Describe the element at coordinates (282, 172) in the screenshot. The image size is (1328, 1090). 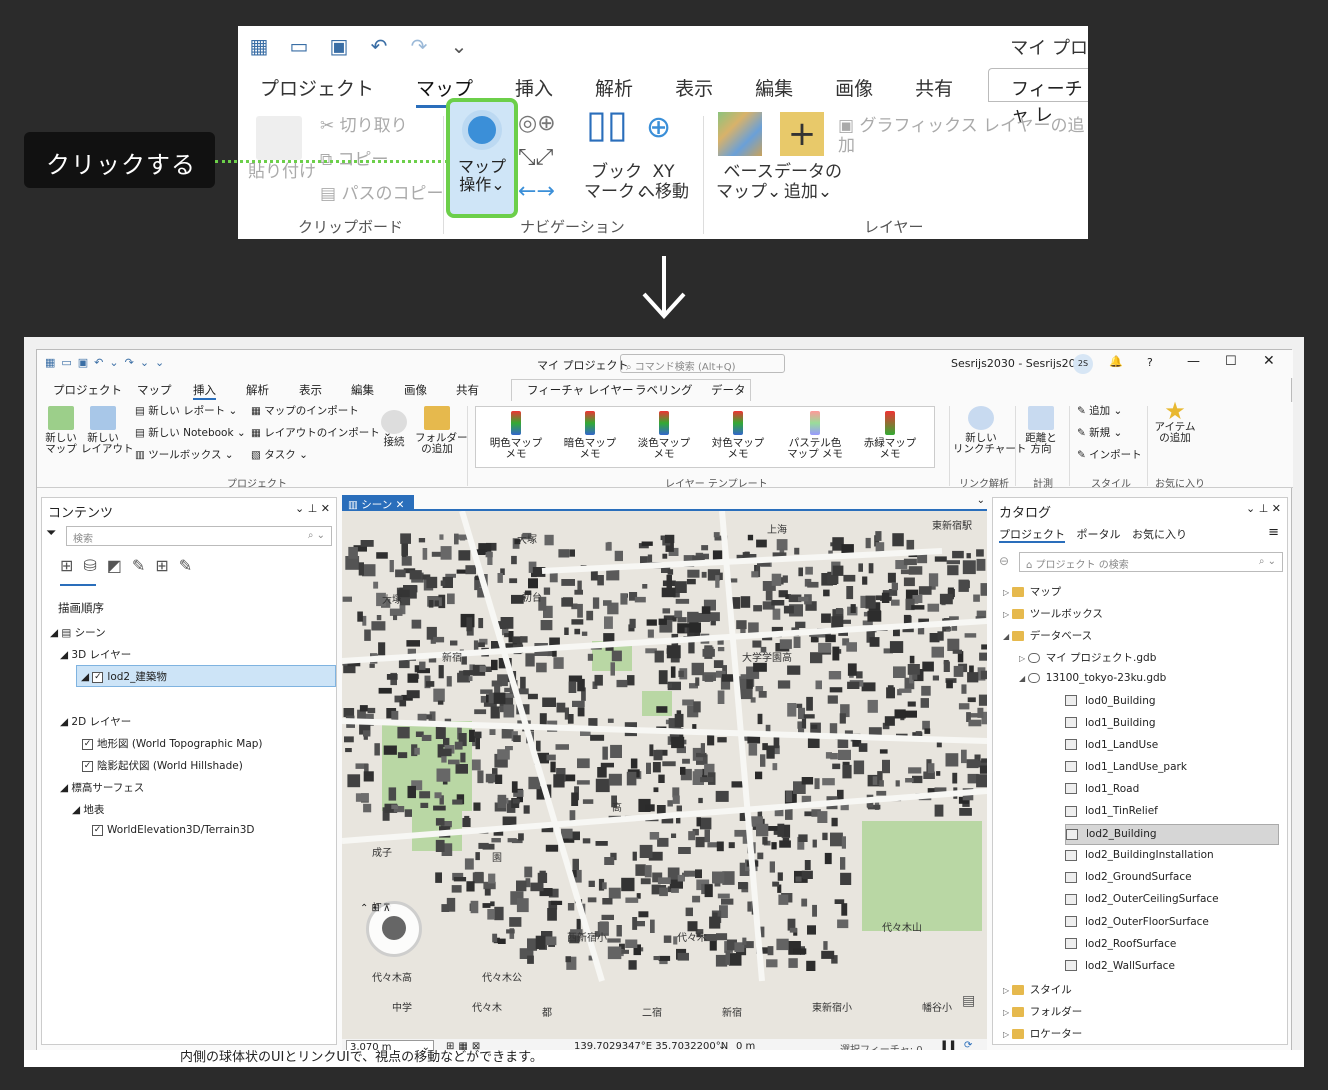
I see `paste-button: 貼り付け` at that location.